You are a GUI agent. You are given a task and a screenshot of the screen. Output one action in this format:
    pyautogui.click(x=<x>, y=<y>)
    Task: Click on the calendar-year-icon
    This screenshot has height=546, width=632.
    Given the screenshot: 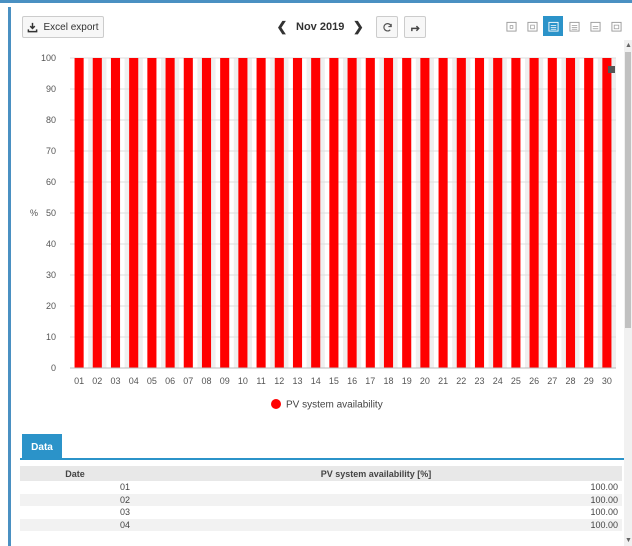 What is the action you would take?
    pyautogui.click(x=574, y=26)
    